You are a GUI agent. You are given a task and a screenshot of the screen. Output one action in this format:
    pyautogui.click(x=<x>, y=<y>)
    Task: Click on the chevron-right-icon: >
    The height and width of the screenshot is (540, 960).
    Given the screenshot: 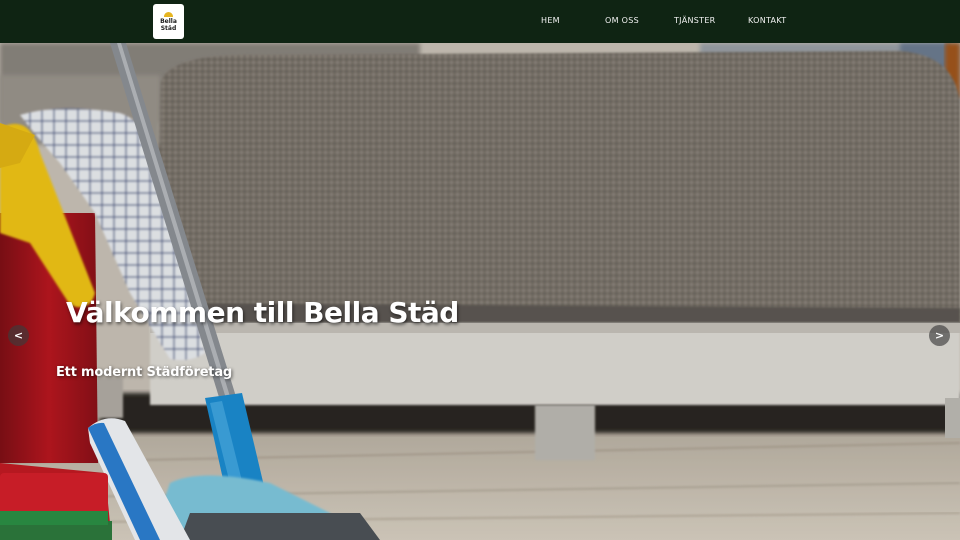 What is the action you would take?
    pyautogui.click(x=939, y=335)
    